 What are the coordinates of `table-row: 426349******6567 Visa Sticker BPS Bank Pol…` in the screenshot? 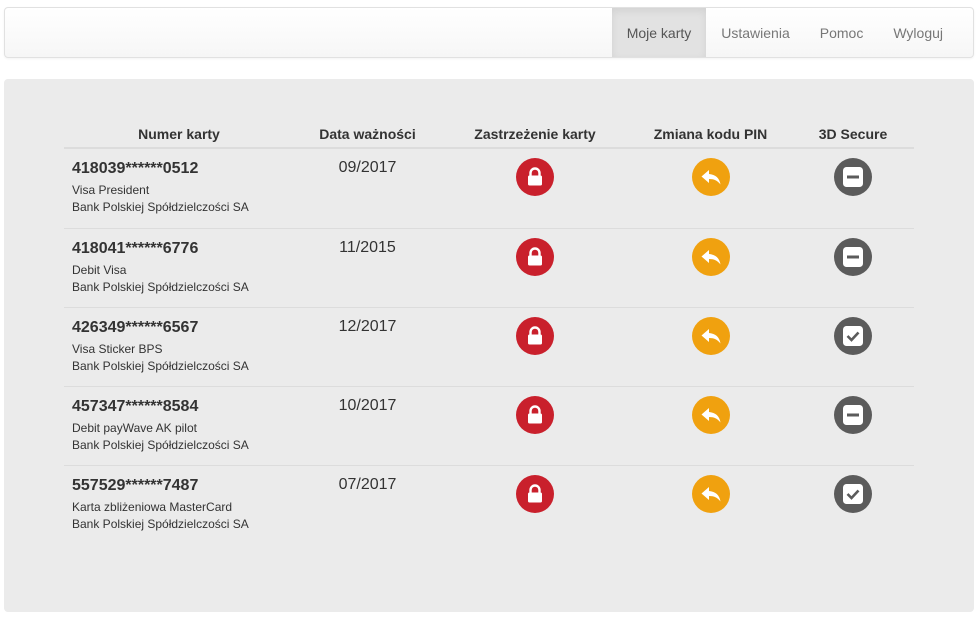 It's located at (489, 346).